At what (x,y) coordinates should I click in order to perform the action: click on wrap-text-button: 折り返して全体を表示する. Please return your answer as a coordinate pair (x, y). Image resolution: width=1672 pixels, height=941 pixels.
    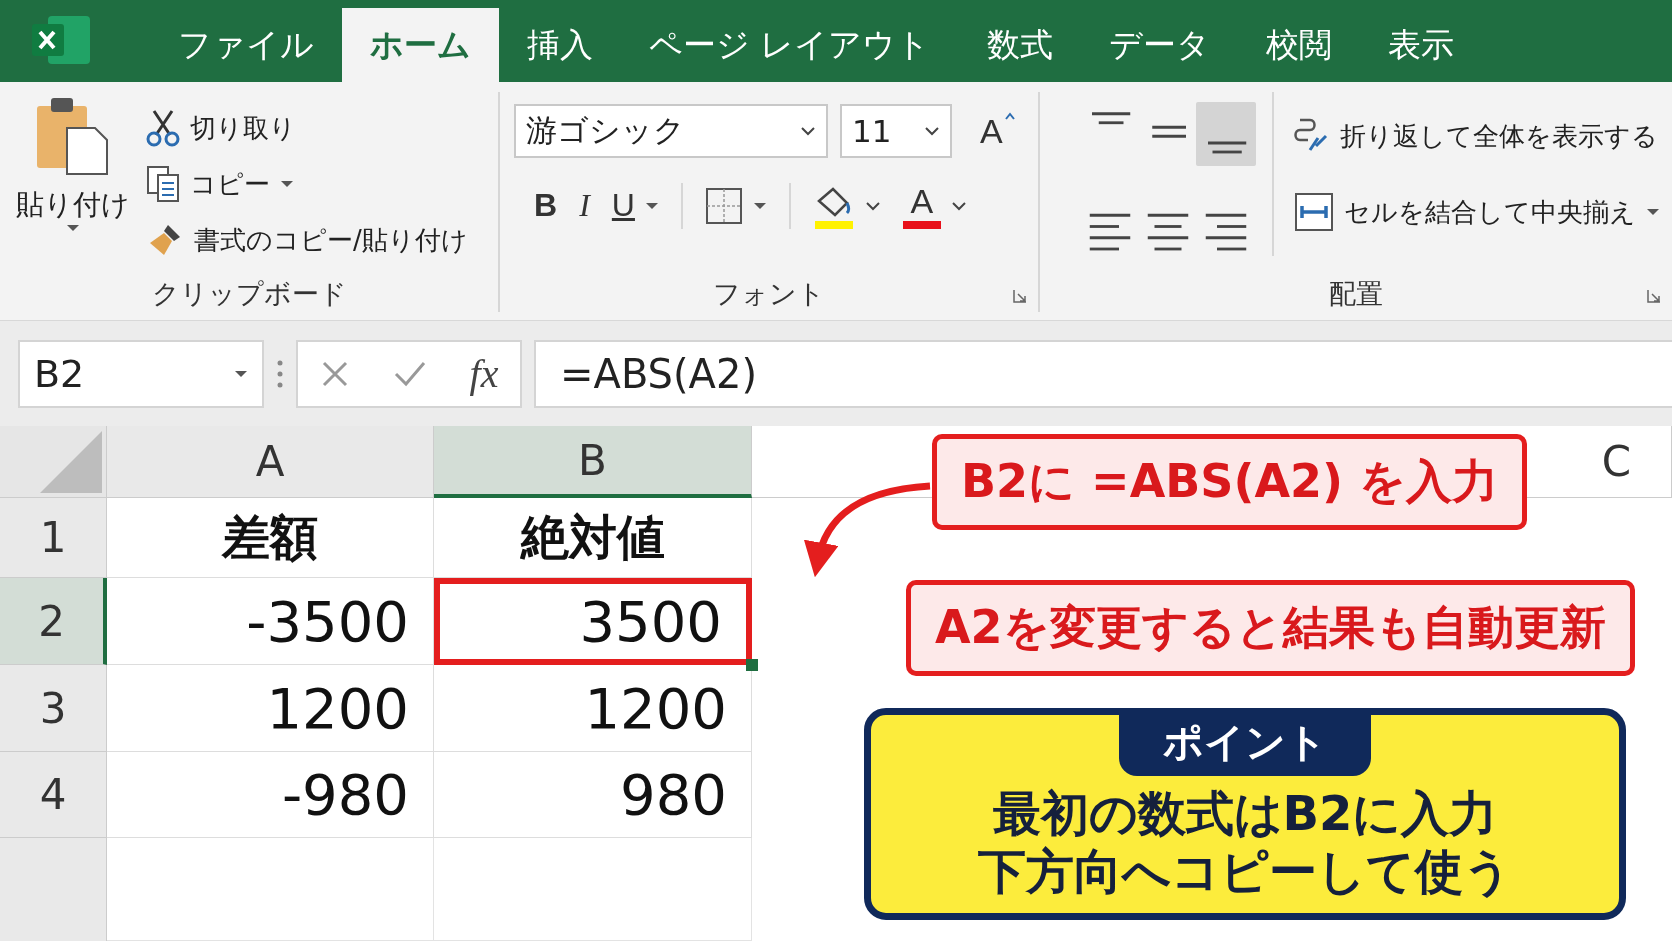
    Looking at the image, I should click on (1477, 136).